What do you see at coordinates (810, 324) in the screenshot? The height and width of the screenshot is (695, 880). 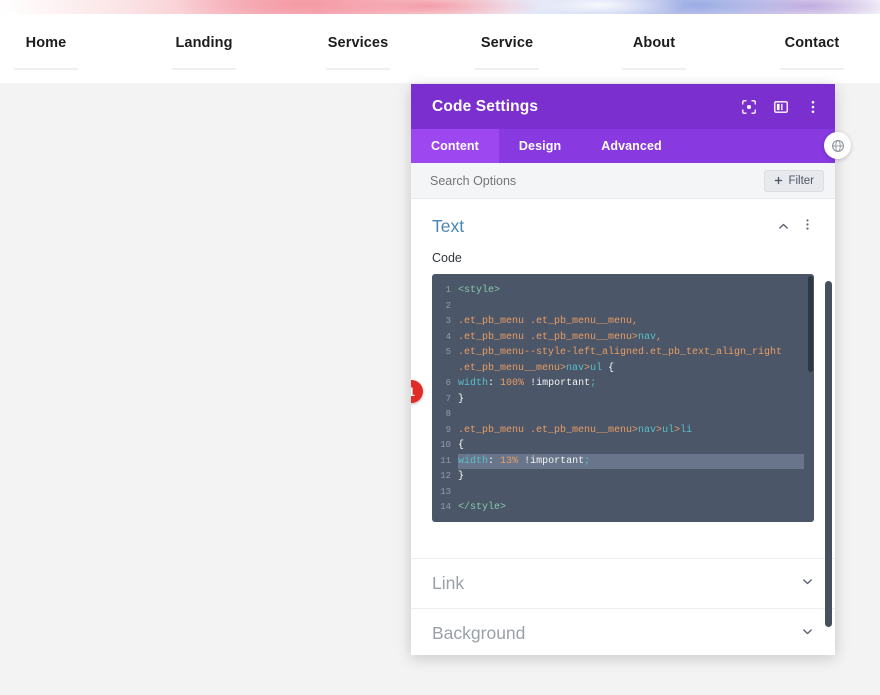 I see `code-scrollbar` at bounding box center [810, 324].